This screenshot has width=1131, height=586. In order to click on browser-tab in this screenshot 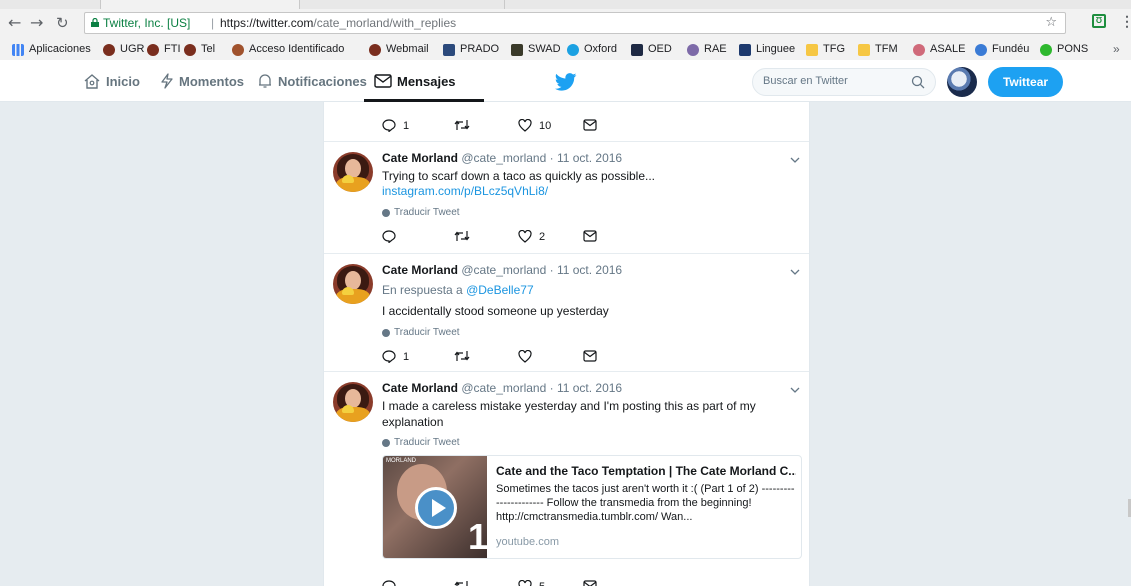, I will do `click(405, 4)`.